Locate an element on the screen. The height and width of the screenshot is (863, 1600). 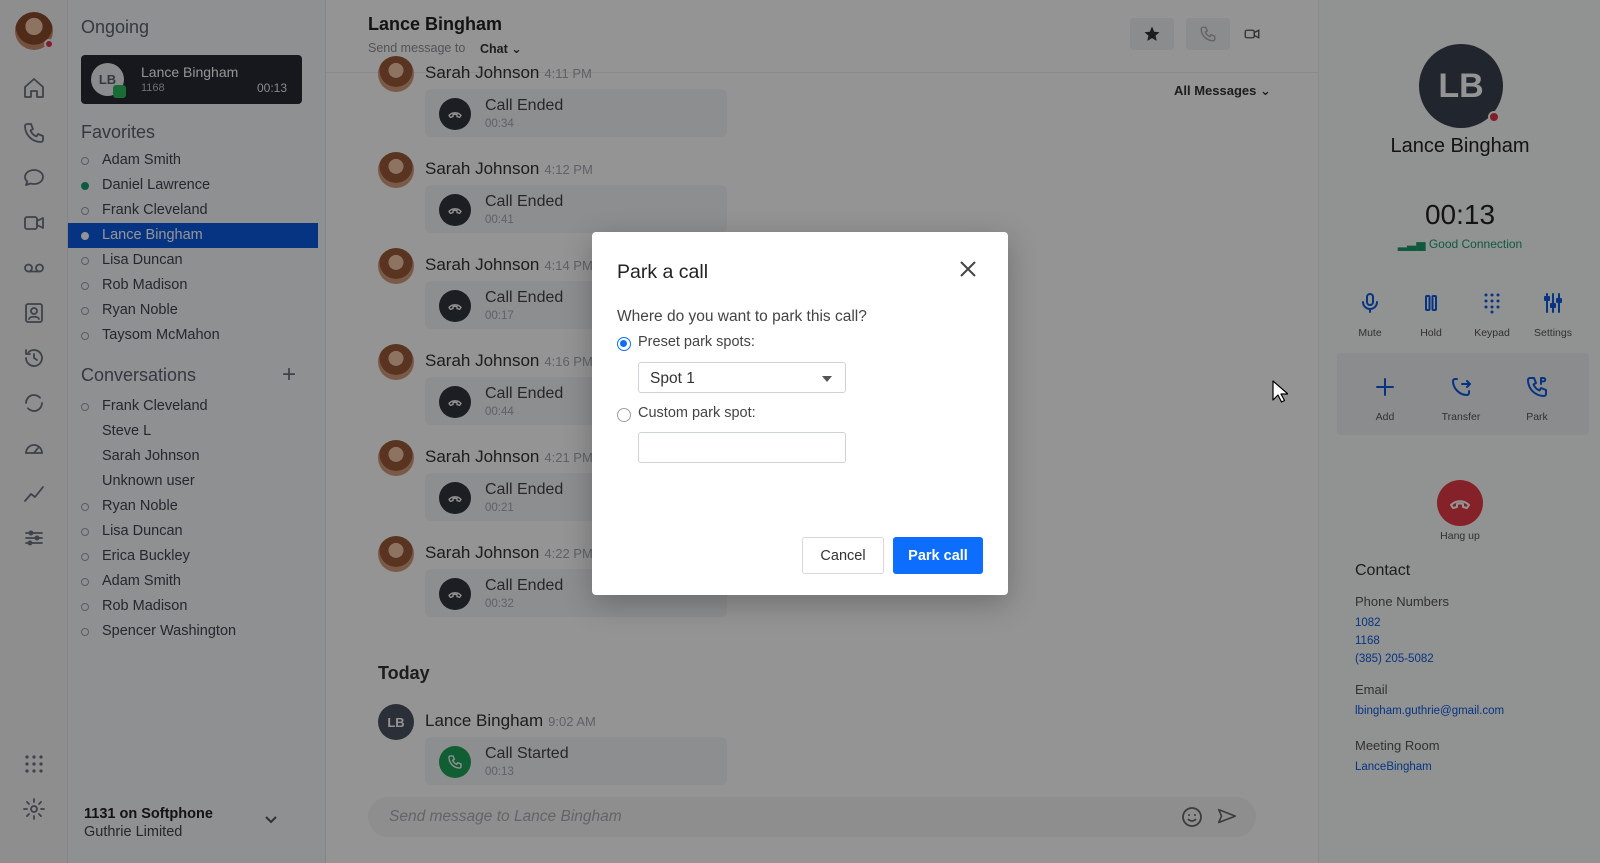
custom-spot-radio is located at coordinates (624, 415).